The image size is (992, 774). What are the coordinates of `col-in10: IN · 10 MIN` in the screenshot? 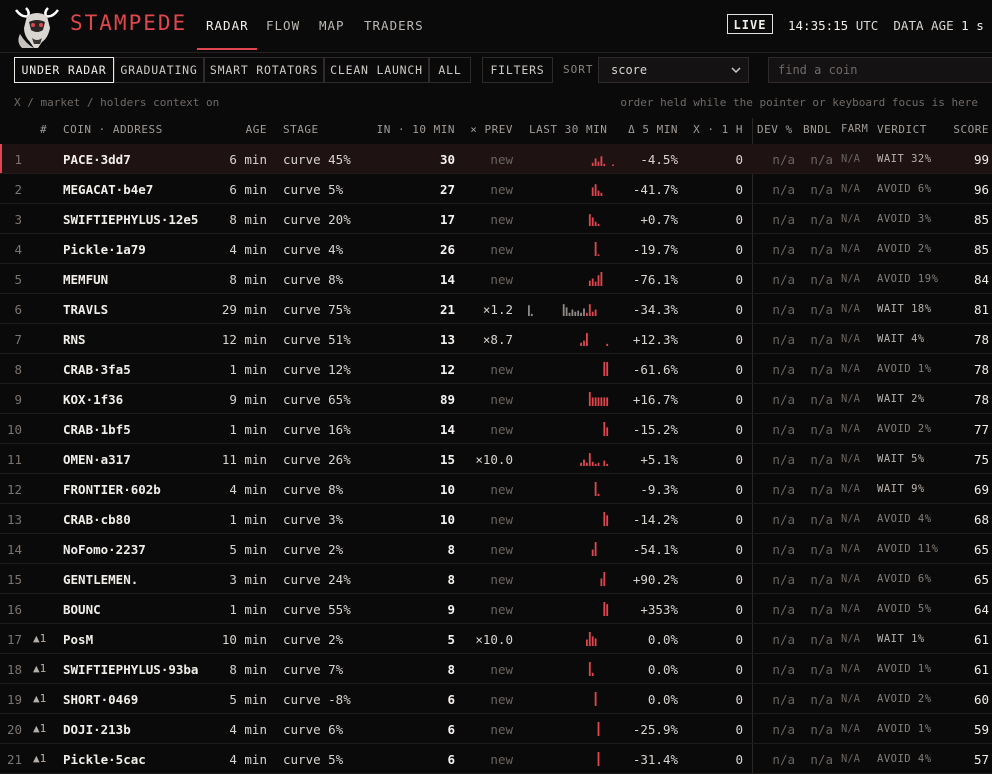 It's located at (407, 129).